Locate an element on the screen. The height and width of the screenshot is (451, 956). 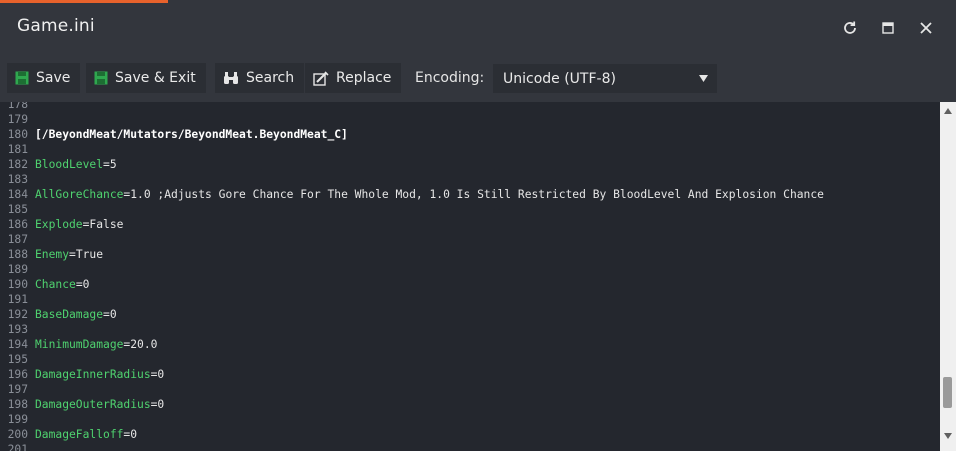
line-number: 189 is located at coordinates (17, 269).